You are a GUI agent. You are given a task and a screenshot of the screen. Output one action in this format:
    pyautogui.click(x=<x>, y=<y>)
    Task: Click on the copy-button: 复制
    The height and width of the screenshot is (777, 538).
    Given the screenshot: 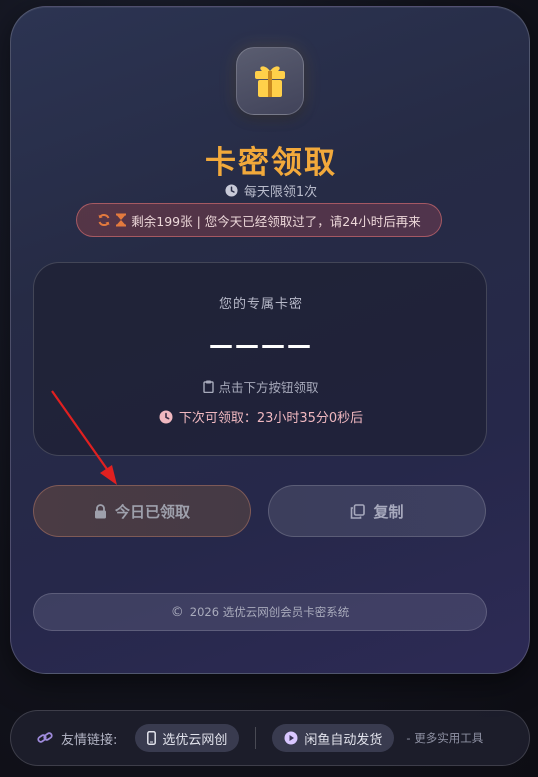 What is the action you would take?
    pyautogui.click(x=377, y=511)
    